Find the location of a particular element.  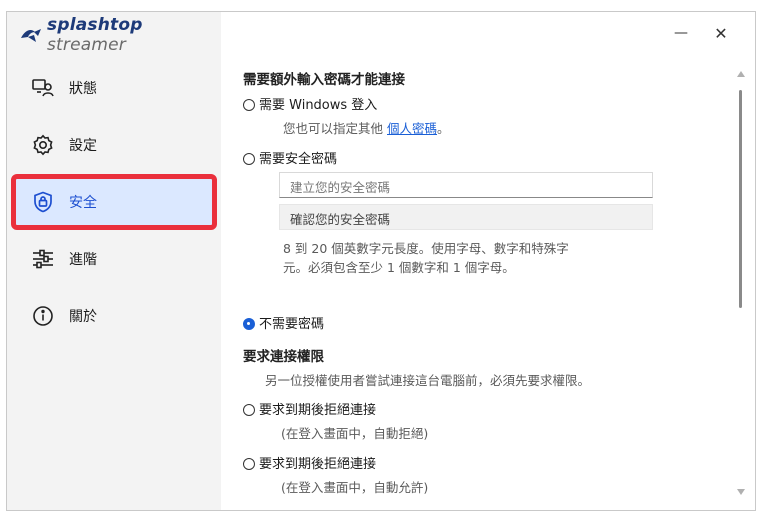

brand-name: splashtop is located at coordinates (95, 25).